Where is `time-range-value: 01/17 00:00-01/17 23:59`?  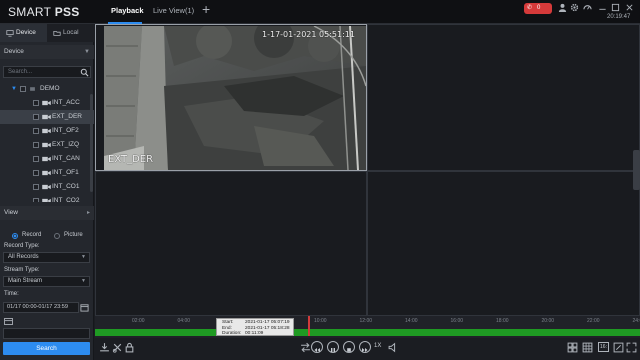 time-range-value: 01/17 00:00-01/17 23:59 is located at coordinates (37, 307).